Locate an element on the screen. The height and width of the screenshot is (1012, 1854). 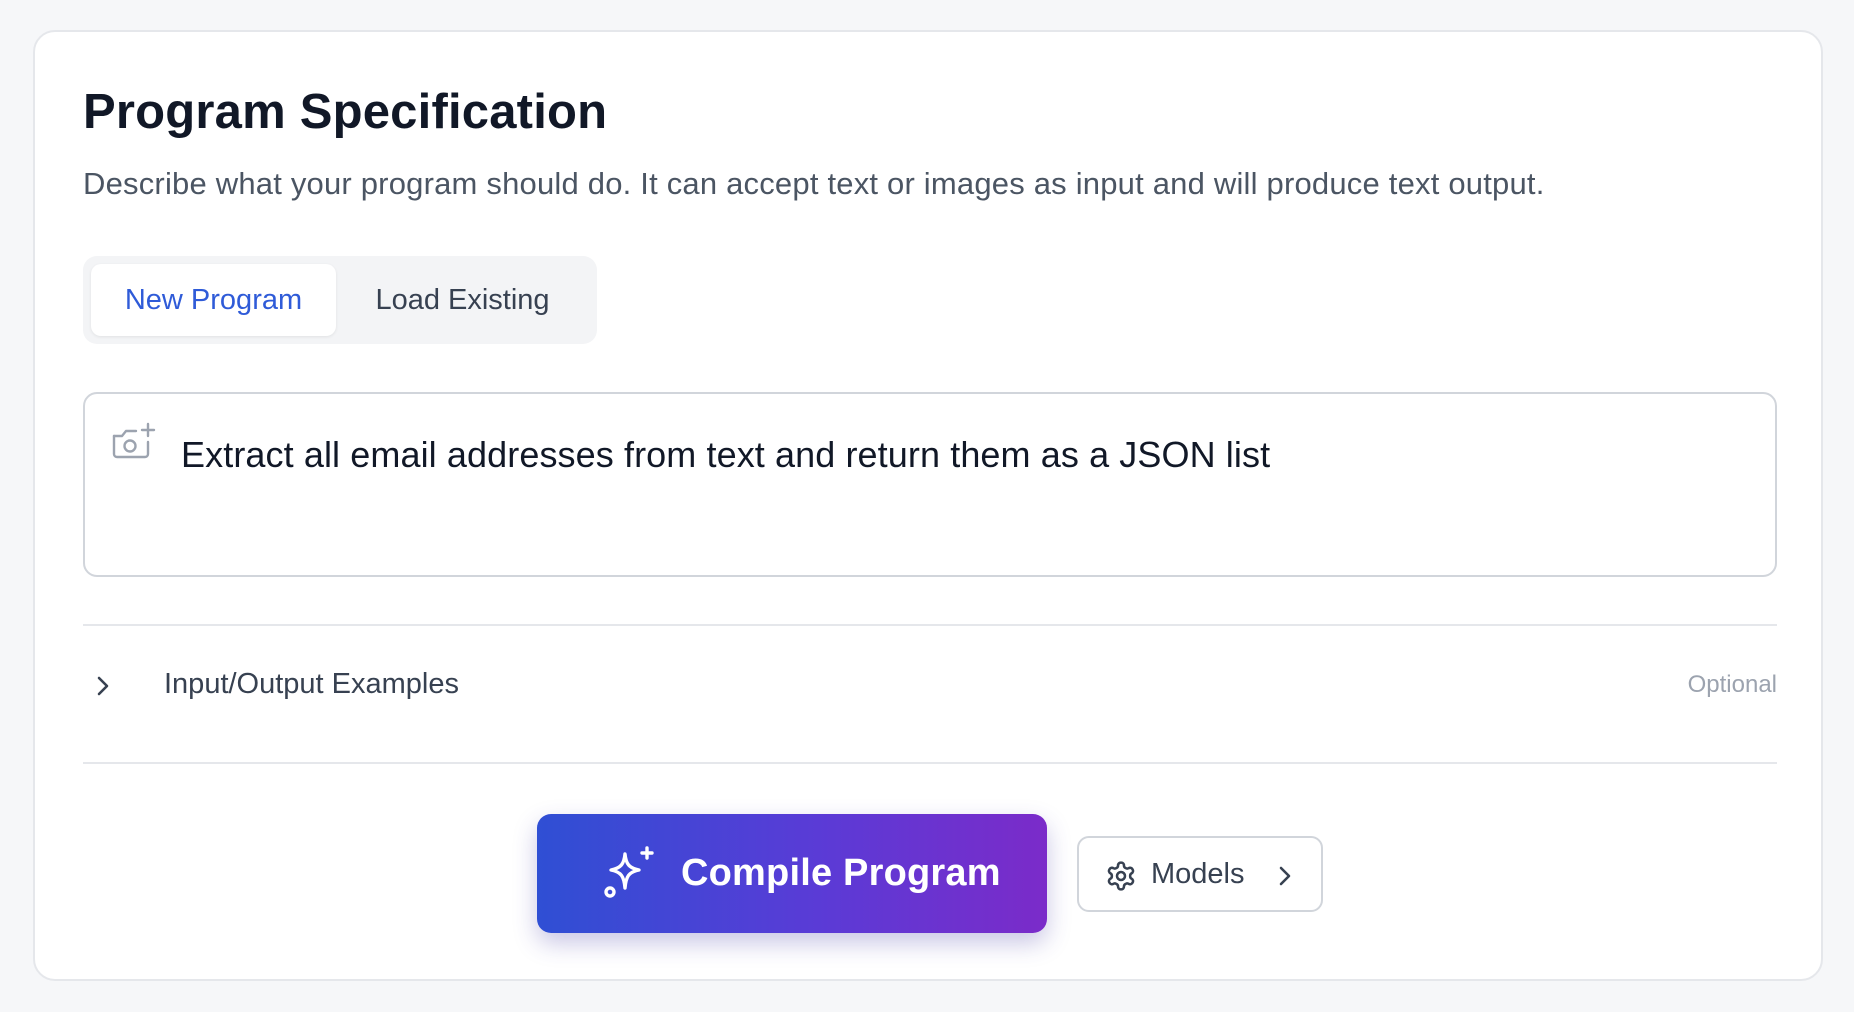
examples-label: Input/Output Examples is located at coordinates (311, 684).